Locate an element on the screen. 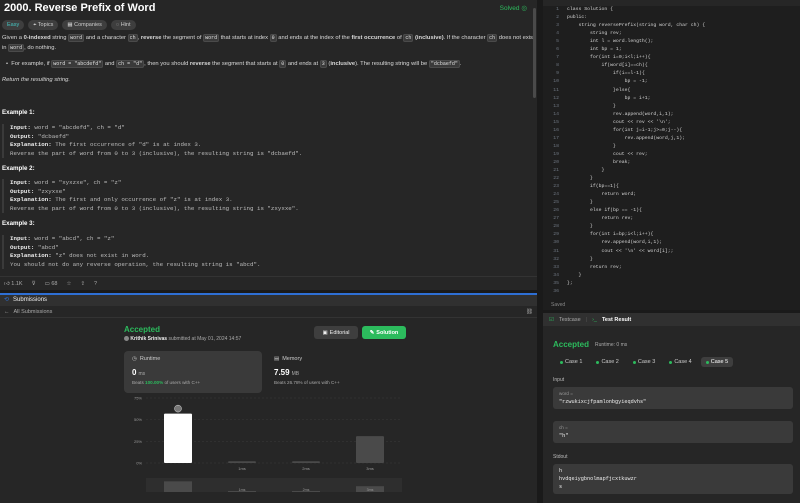  topics-tag: ⌖ Topics is located at coordinates (43, 25).